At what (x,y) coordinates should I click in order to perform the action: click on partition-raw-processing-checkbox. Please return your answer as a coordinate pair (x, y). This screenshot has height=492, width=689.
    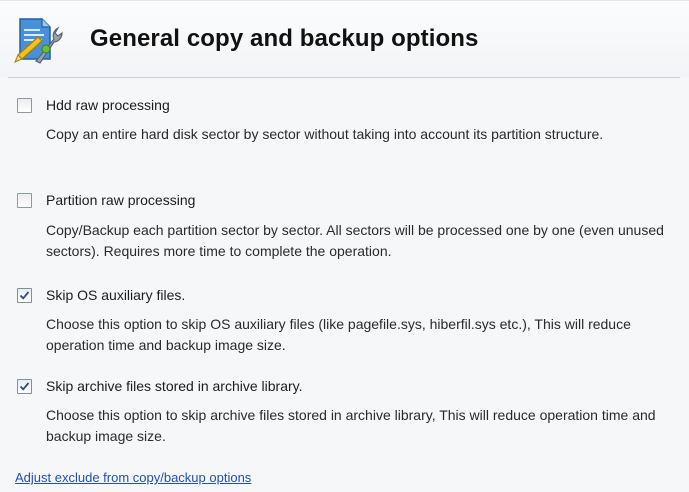
    Looking at the image, I should click on (24, 200).